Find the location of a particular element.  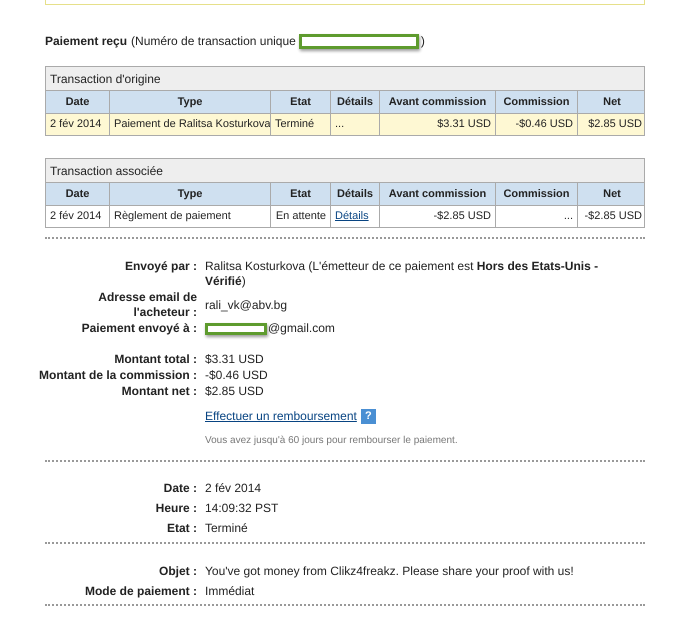

transaction-label: (Numéro de transaction unique is located at coordinates (213, 41).